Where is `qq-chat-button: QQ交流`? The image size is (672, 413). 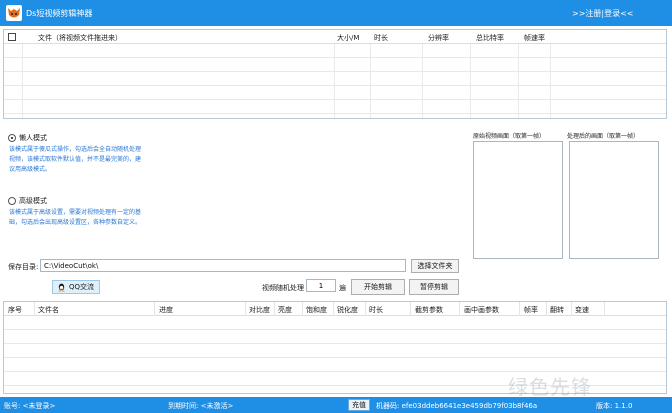
qq-chat-button: QQ交流 is located at coordinates (76, 287).